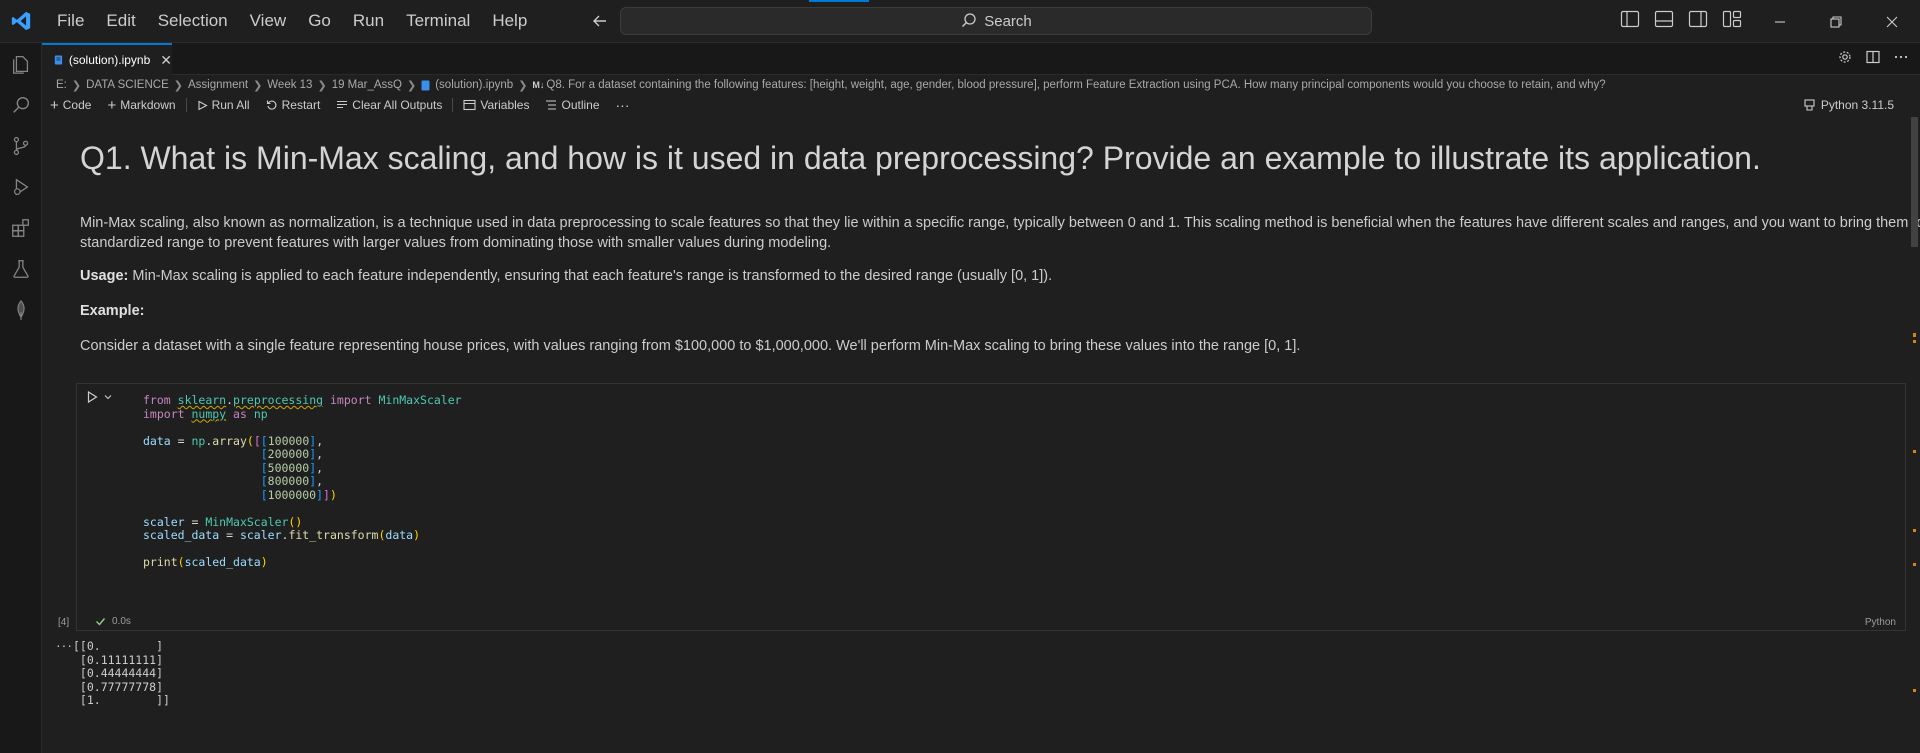 This screenshot has height=753, width=1920. What do you see at coordinates (289, 85) in the screenshot?
I see `breadcrumb-item: Week 13` at bounding box center [289, 85].